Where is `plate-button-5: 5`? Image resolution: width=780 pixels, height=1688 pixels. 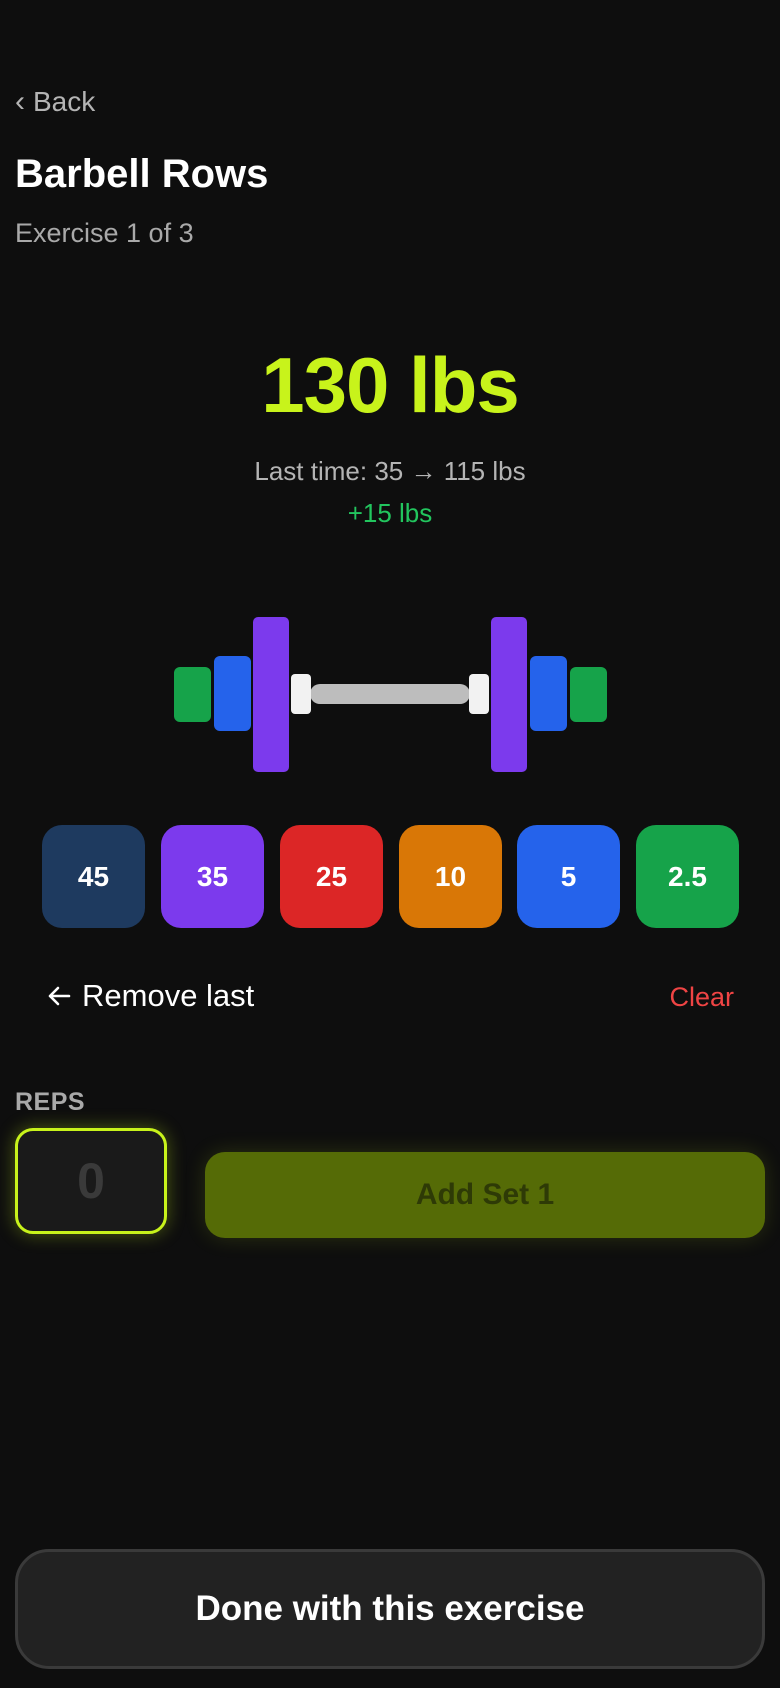 plate-button-5: 5 is located at coordinates (568, 876).